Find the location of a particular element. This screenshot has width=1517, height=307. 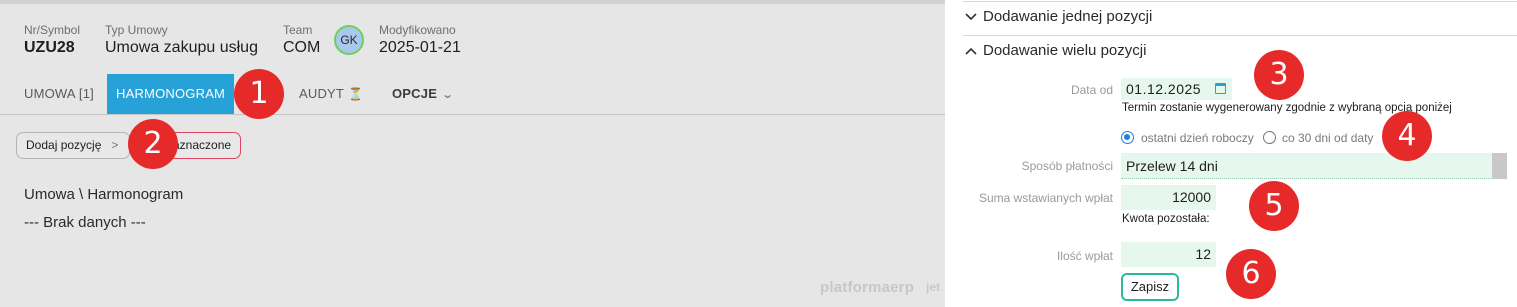

date-from-input: 01.12.2025 is located at coordinates (1176, 89).